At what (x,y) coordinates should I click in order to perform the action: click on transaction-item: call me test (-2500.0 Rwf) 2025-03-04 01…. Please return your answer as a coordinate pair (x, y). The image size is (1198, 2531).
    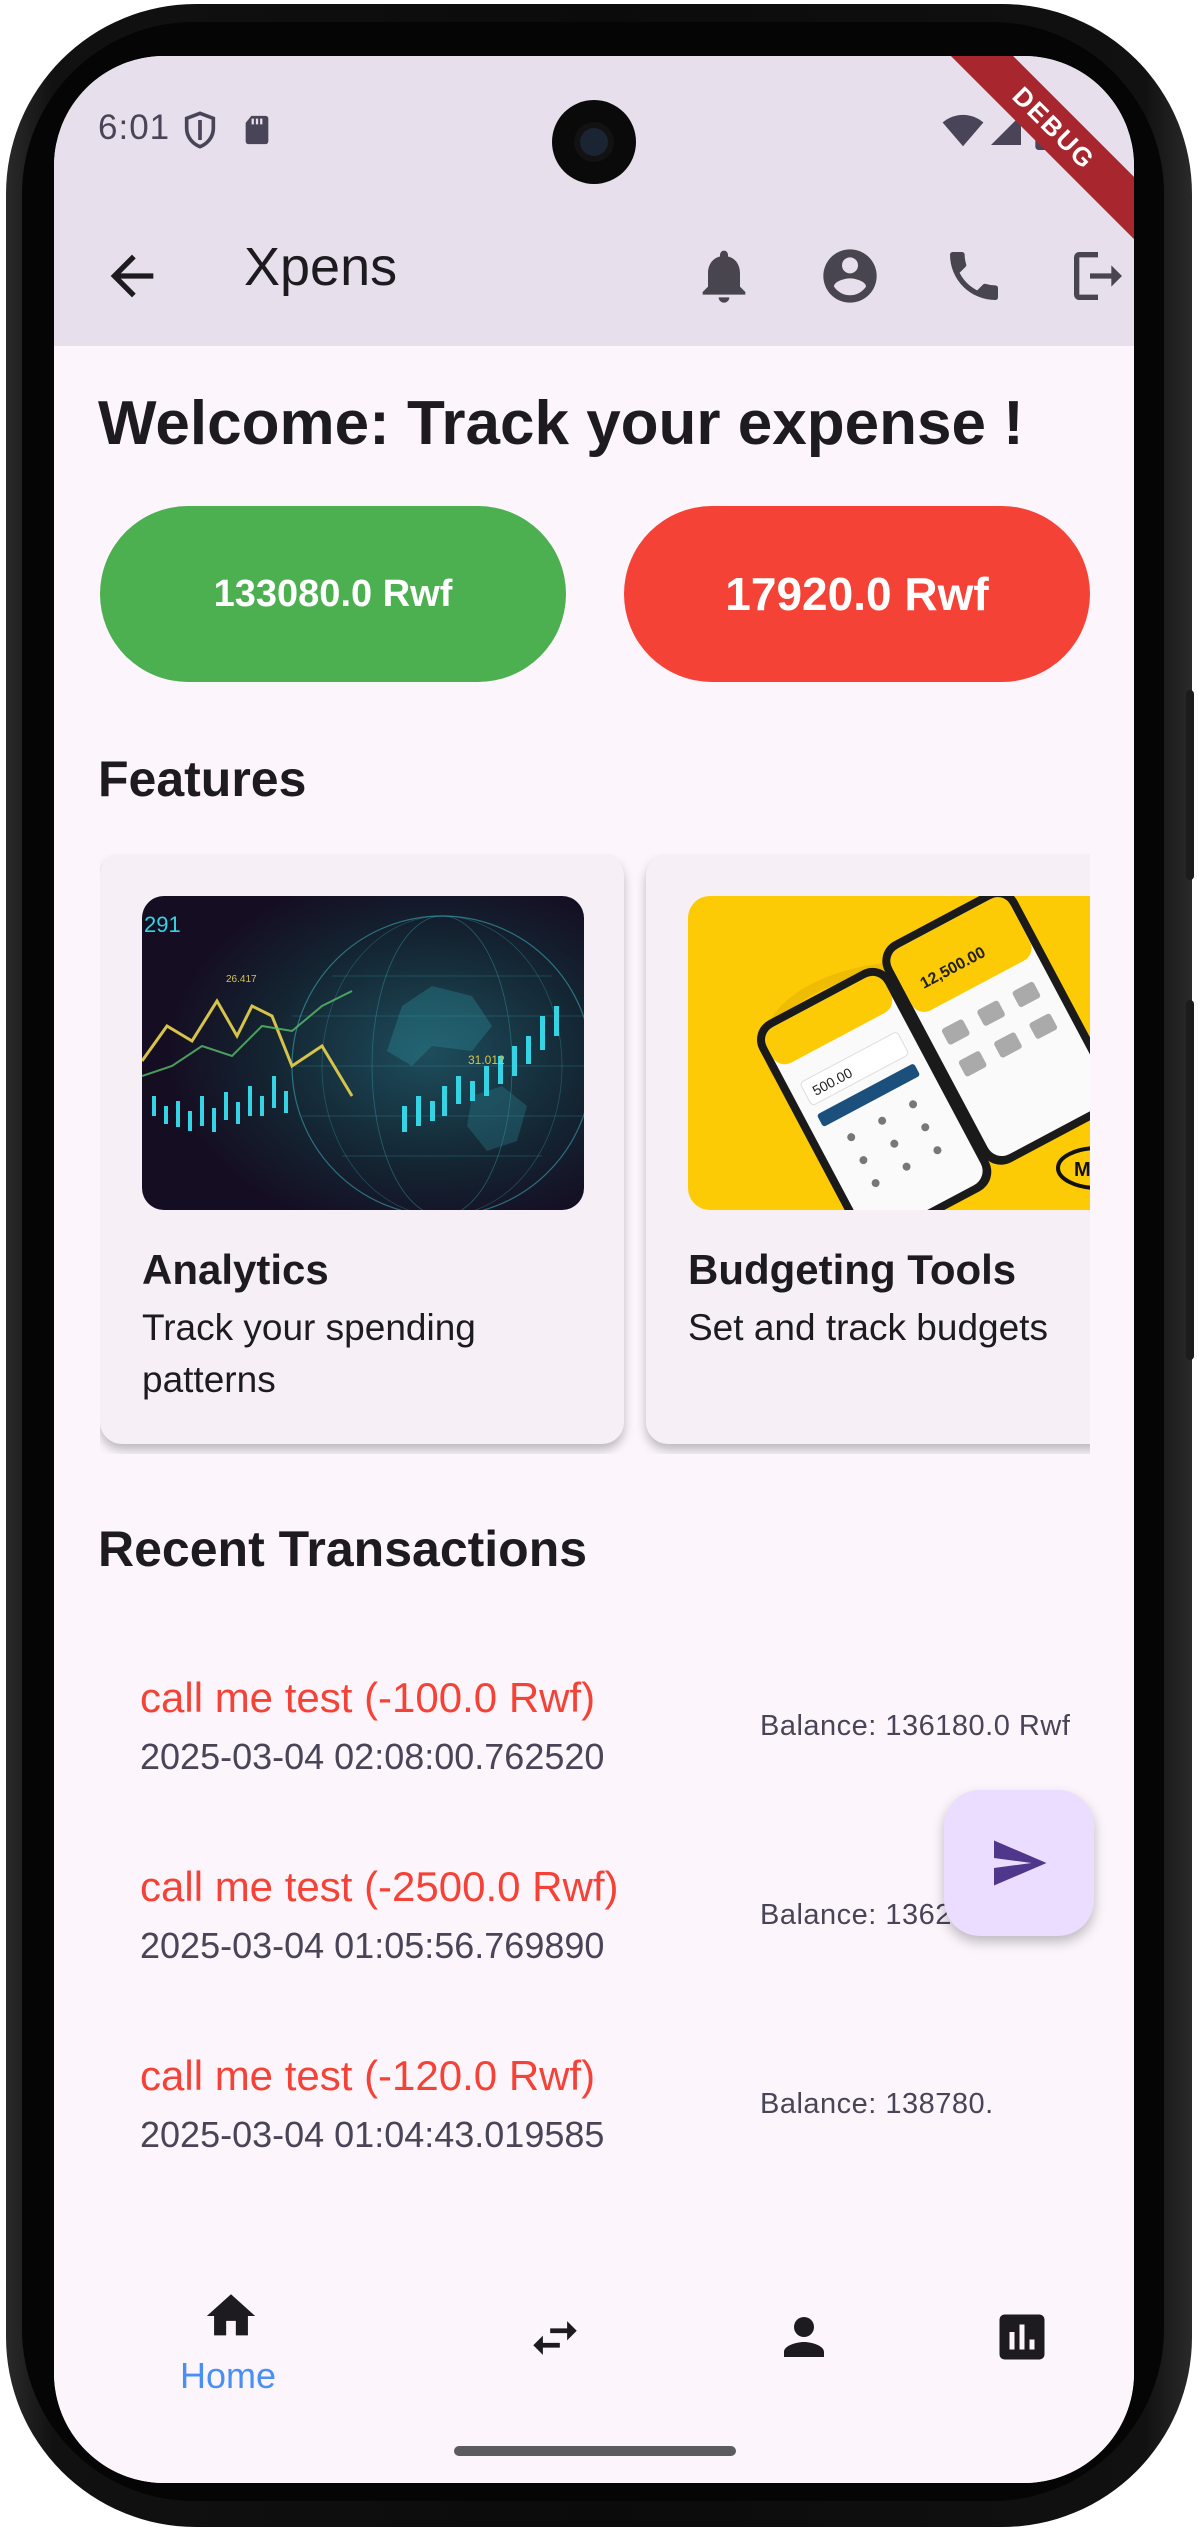
    Looking at the image, I should click on (610, 1938).